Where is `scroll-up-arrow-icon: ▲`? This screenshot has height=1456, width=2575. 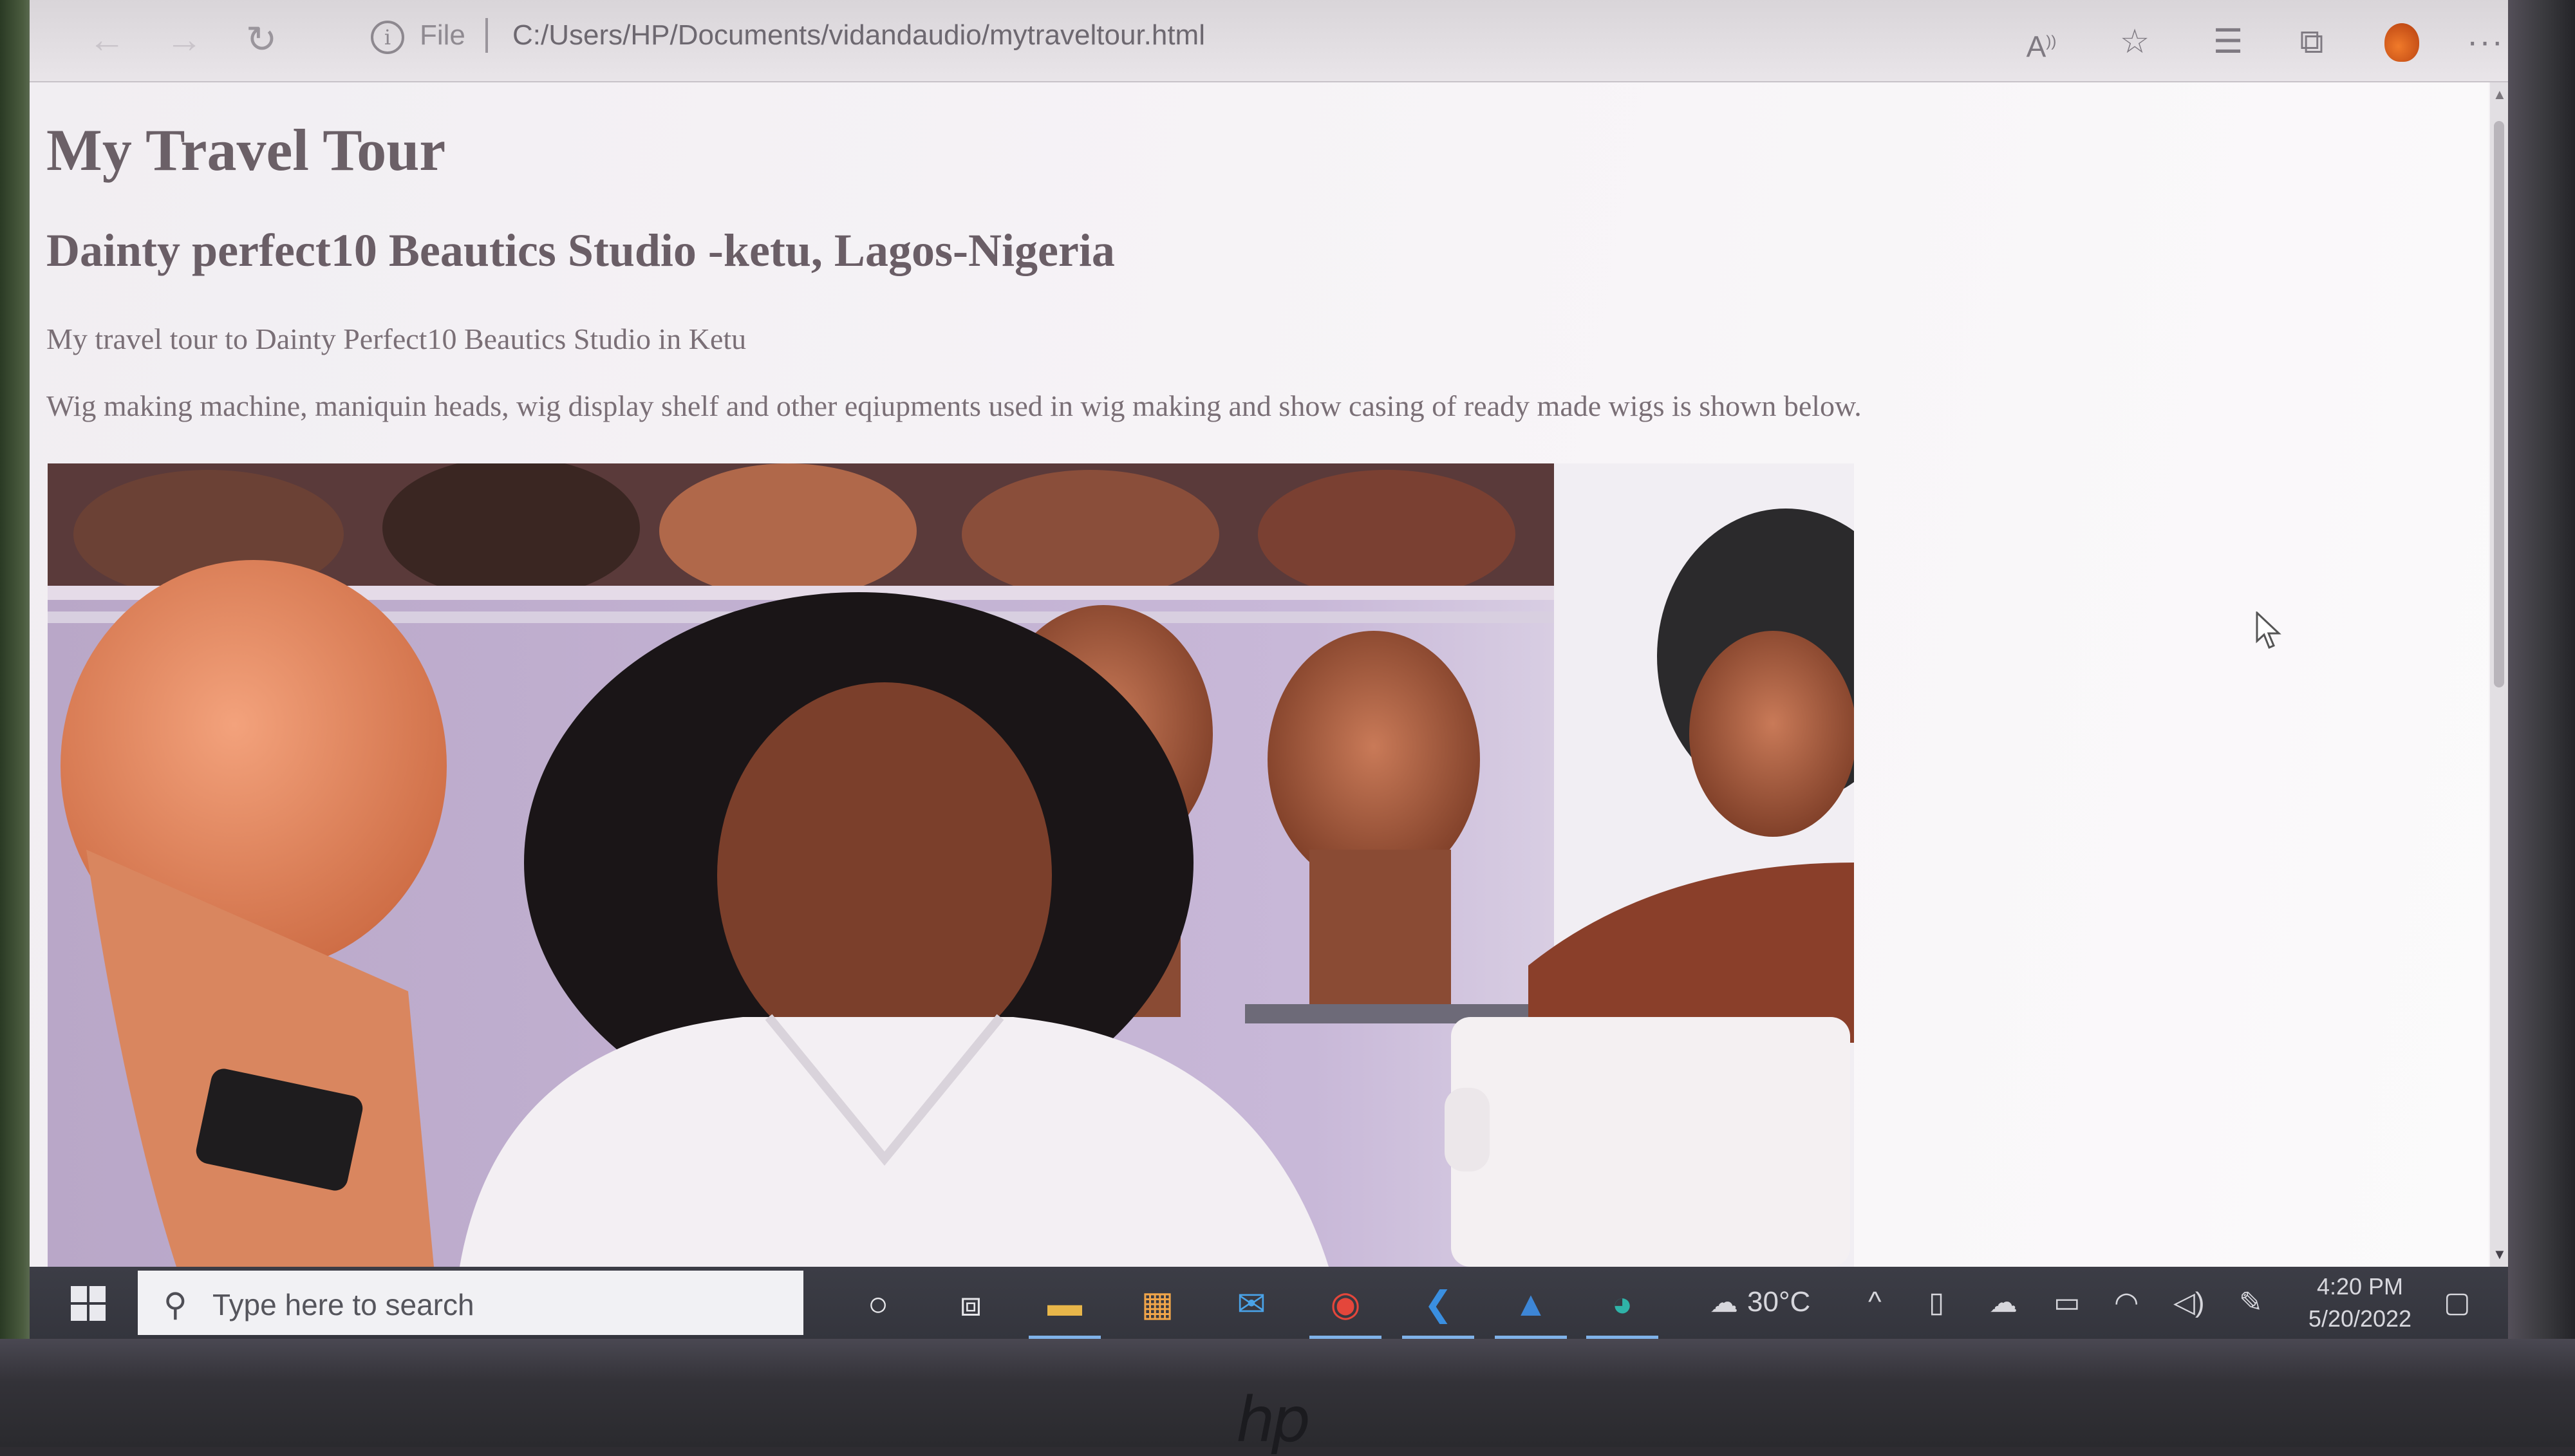
scroll-up-arrow-icon: ▲ is located at coordinates (2500, 94).